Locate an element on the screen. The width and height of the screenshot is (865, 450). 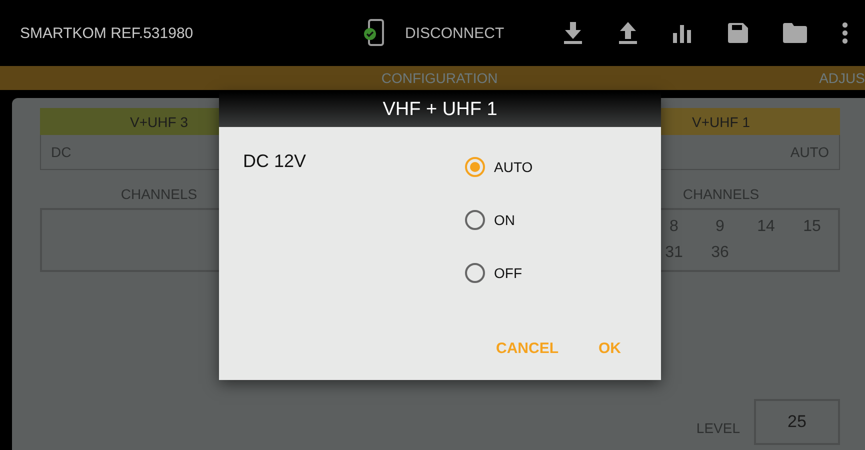
bar-chart-icon is located at coordinates (683, 33).